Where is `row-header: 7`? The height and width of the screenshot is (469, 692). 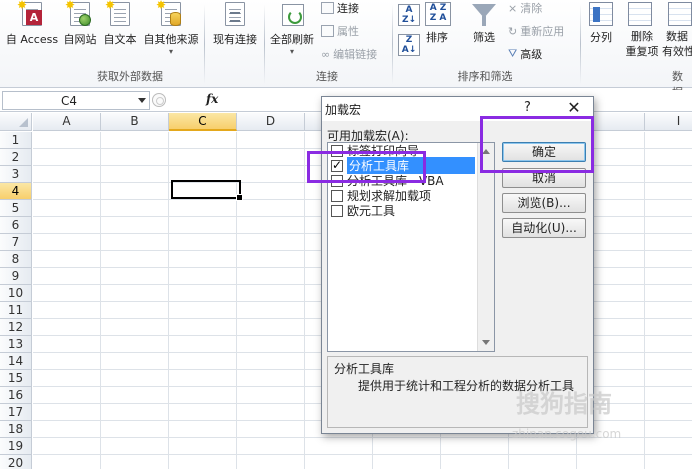 row-header: 7 is located at coordinates (16, 242).